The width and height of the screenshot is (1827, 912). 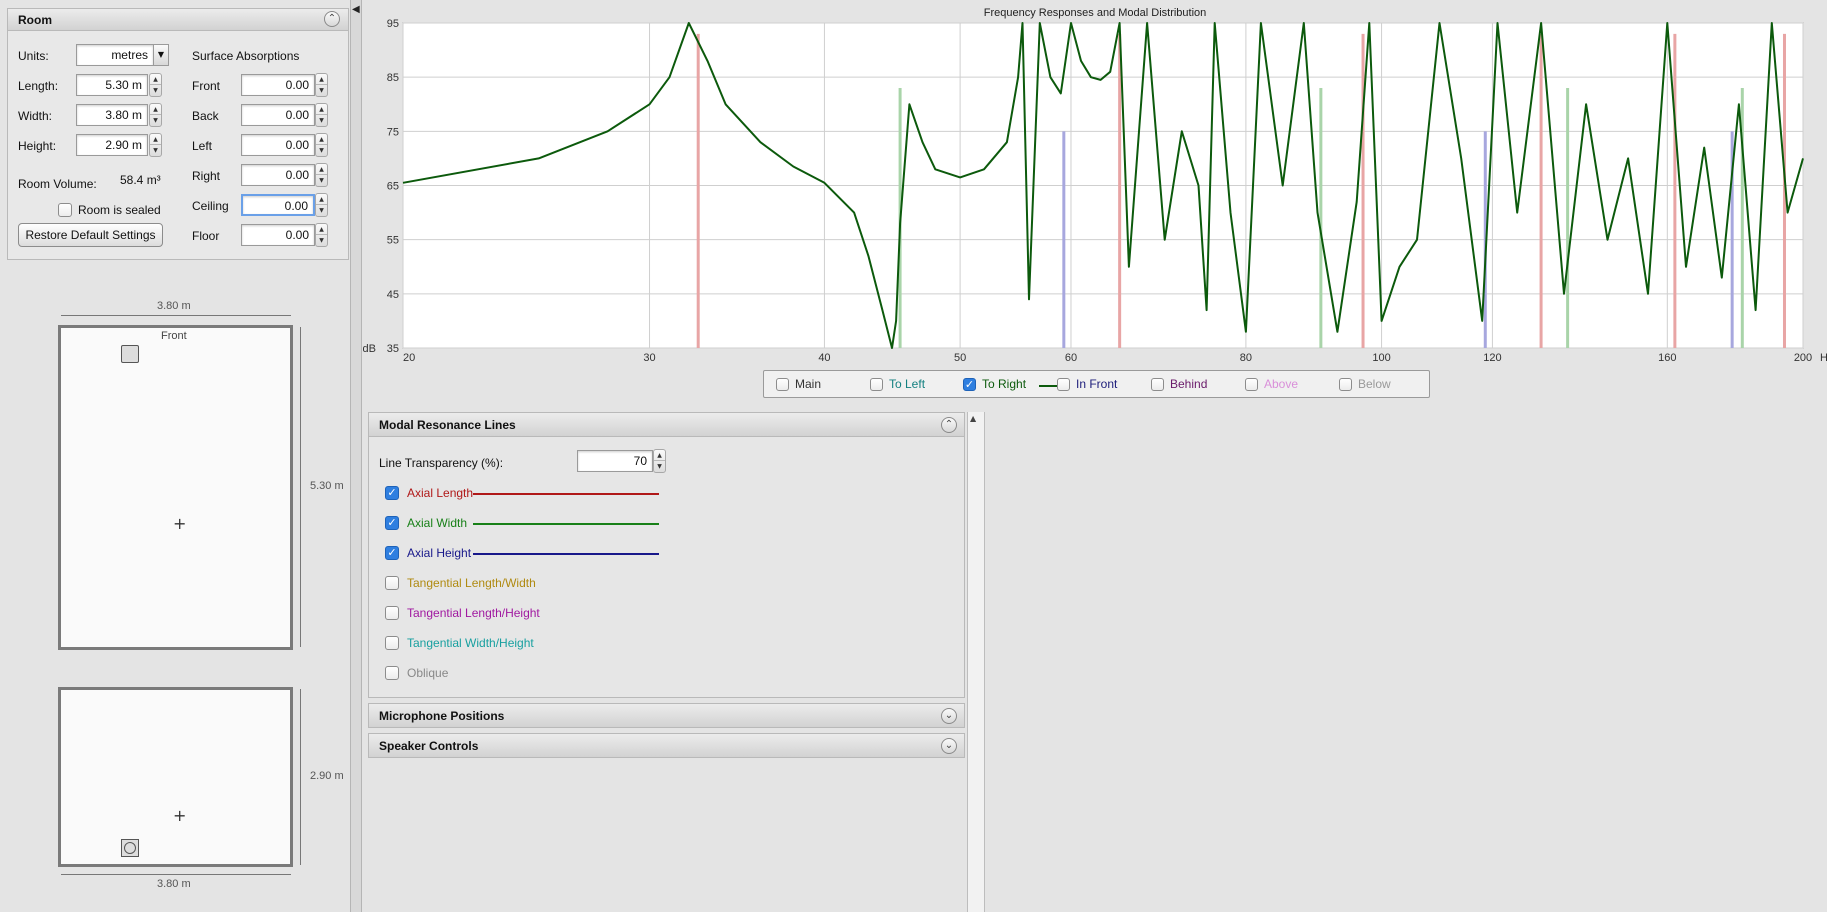 What do you see at coordinates (332, 19) in the screenshot?
I see `collapse-room-button: ⌃` at bounding box center [332, 19].